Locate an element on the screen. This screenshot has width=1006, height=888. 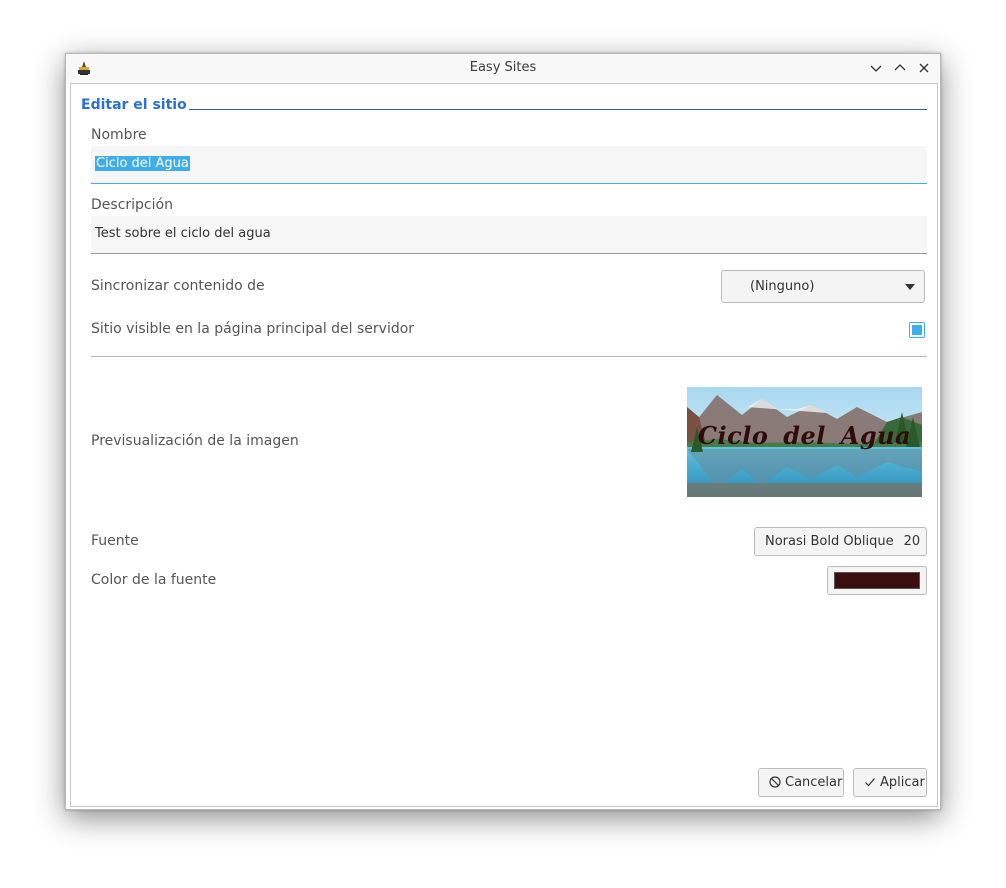
apply-button: Aplicar is located at coordinates (890, 782).